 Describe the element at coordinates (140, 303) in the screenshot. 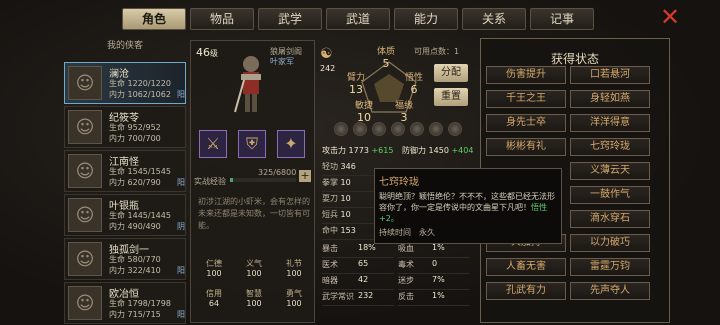

I see `roster-hp: 生命 1798/1798` at that location.